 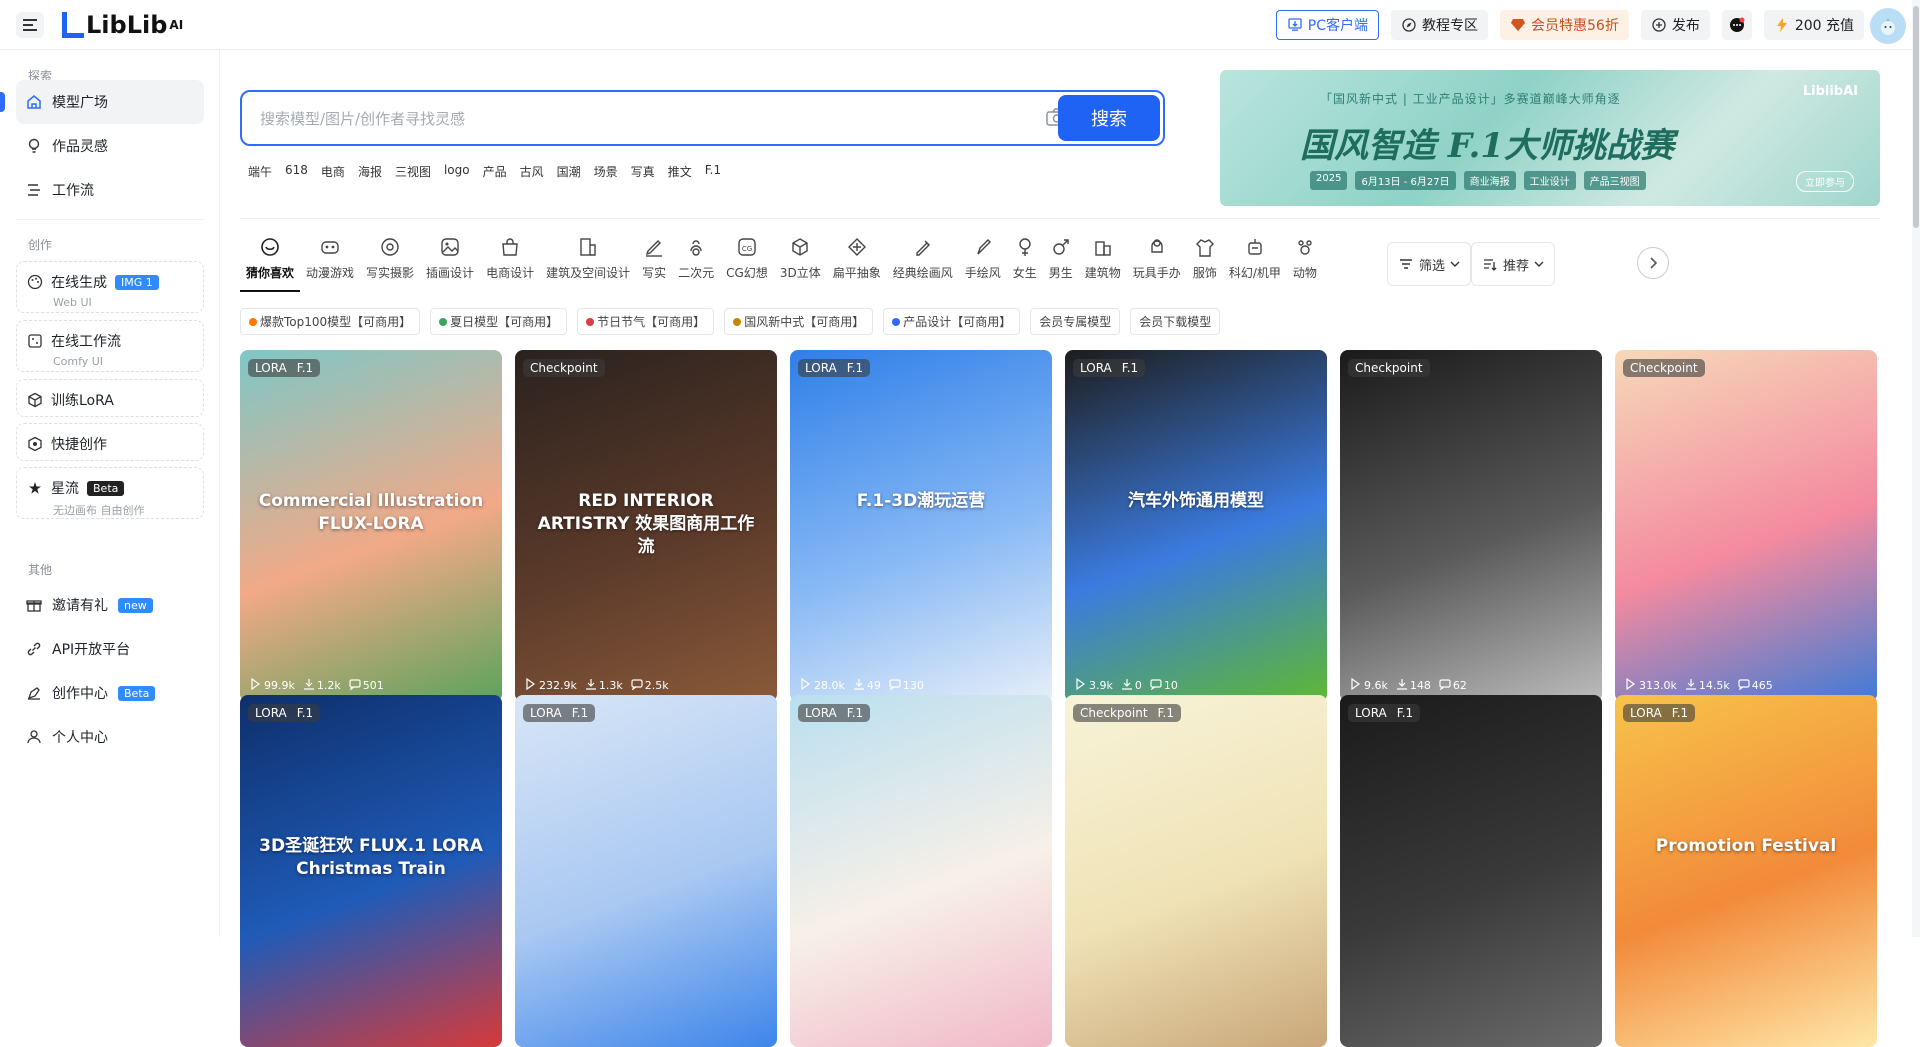 I want to click on hotword-link: logo, so click(x=457, y=171).